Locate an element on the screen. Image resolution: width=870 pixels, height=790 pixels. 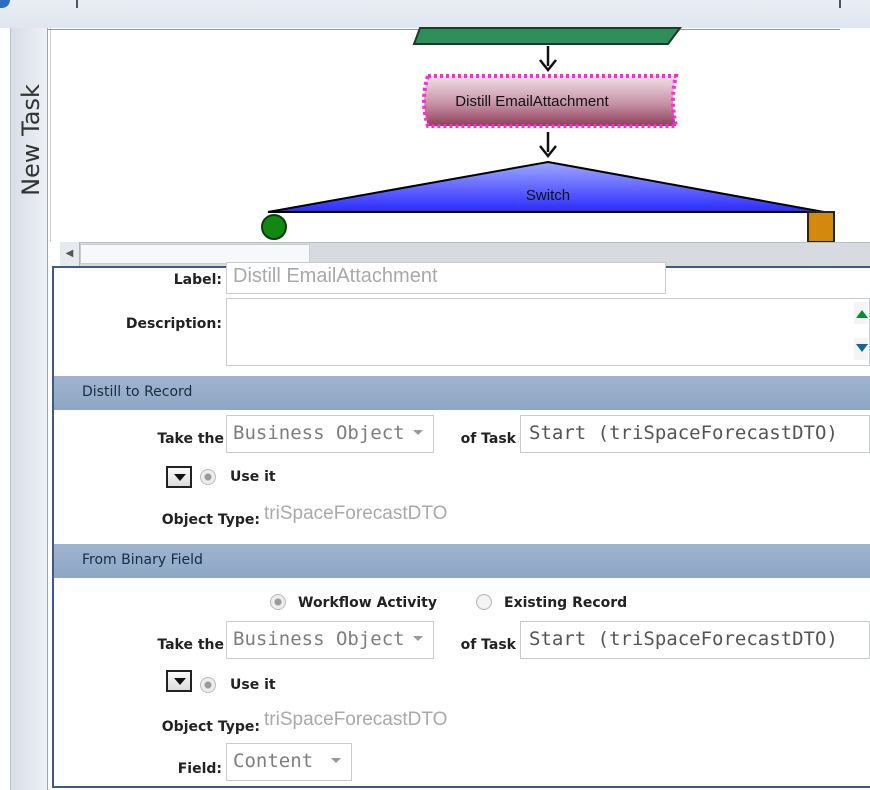
distill-node-label: Distill EmailAttachment is located at coordinates (532, 101).